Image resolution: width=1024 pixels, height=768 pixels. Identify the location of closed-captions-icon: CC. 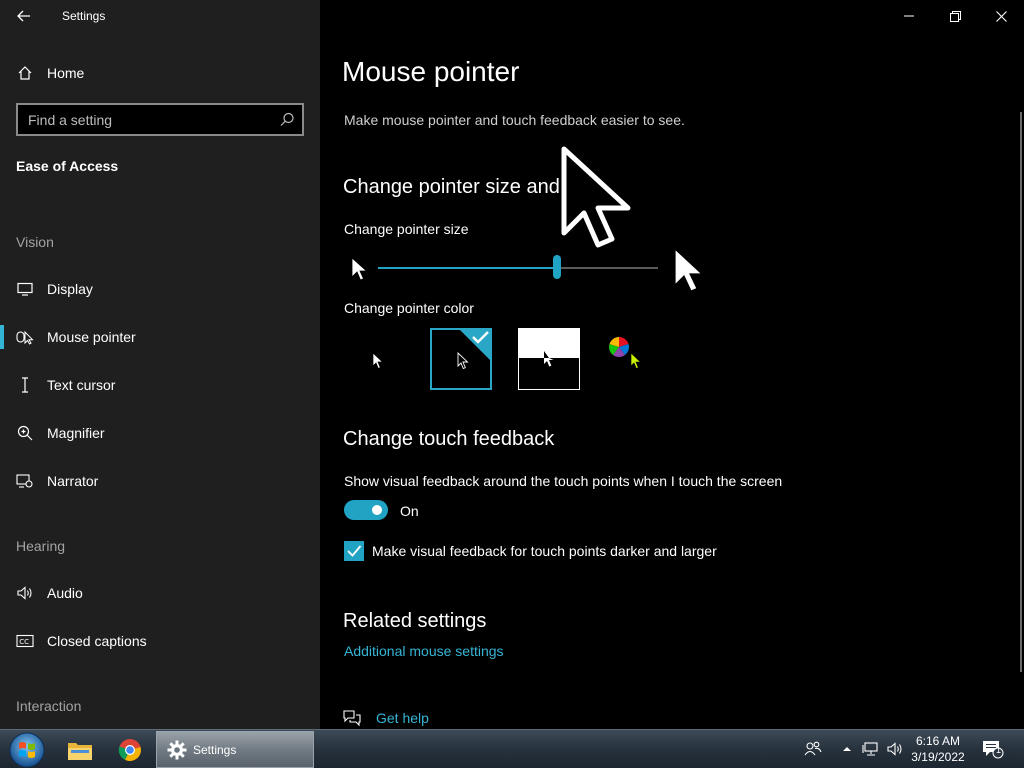
(25, 641).